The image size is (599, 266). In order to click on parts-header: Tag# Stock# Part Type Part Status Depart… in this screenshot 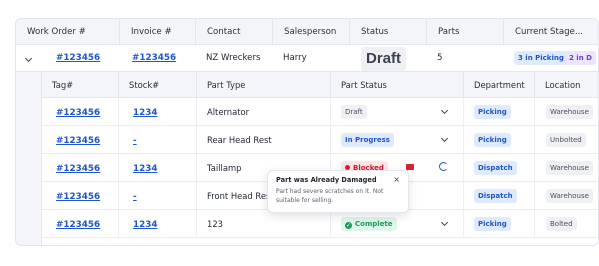, I will do `click(320, 85)`.